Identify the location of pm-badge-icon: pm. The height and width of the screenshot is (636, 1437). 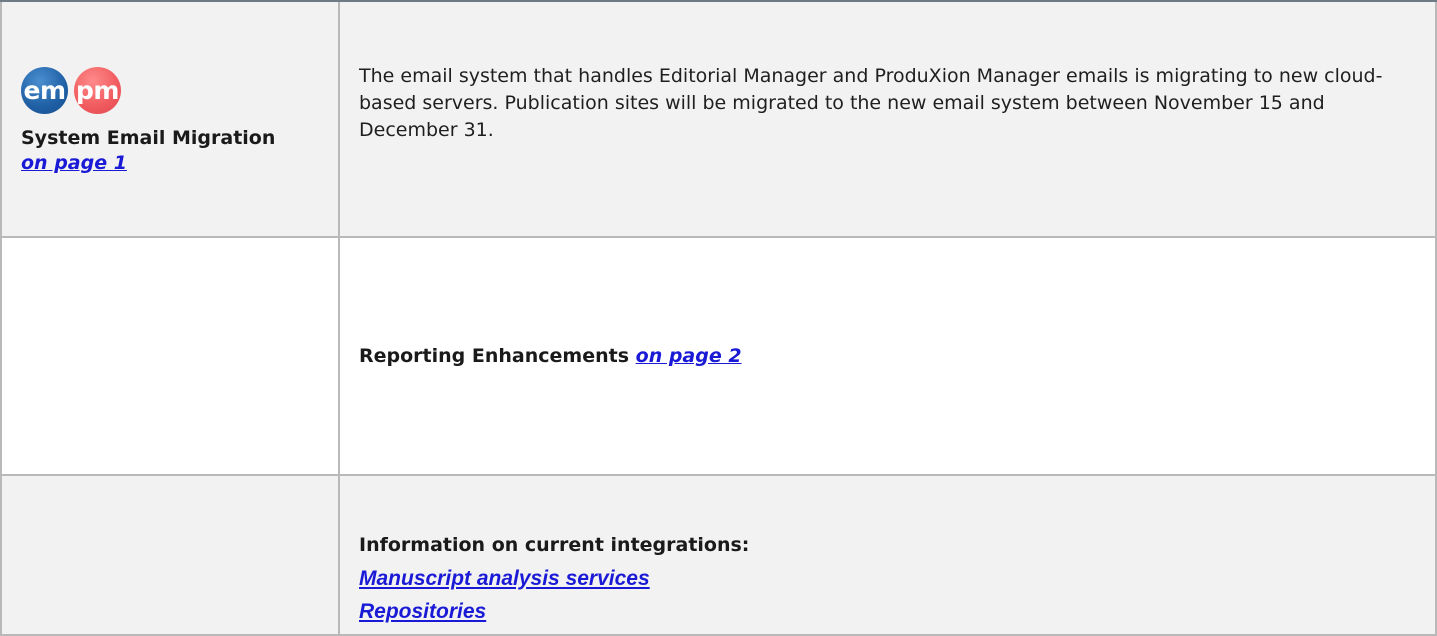
(97, 90).